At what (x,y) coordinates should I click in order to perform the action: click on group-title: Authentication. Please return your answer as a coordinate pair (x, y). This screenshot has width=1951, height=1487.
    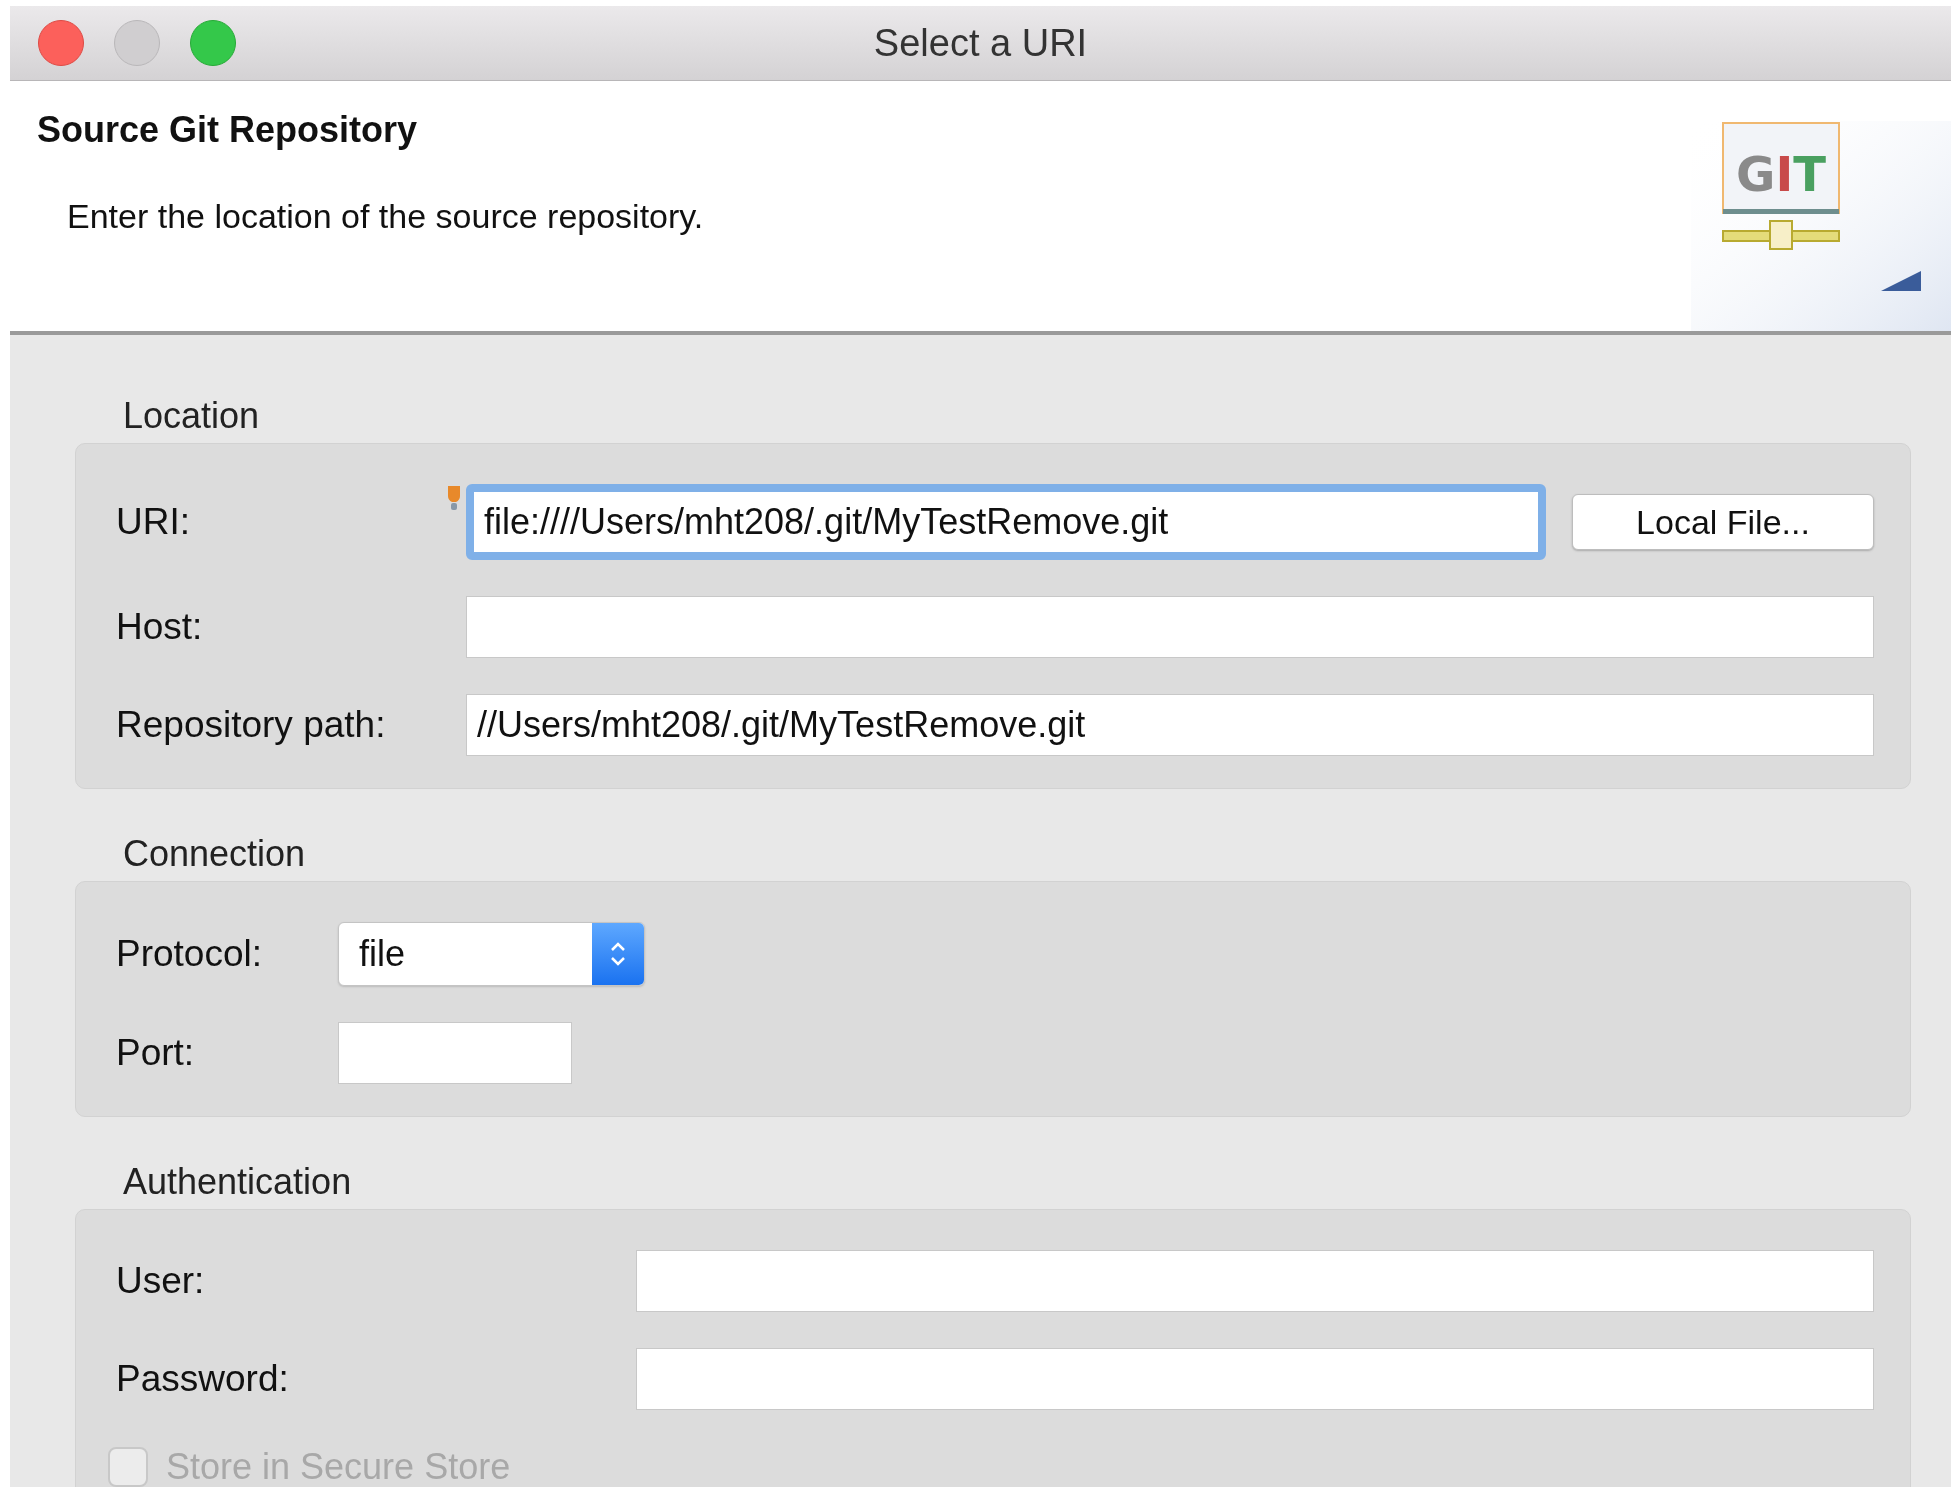
    Looking at the image, I should click on (238, 1182).